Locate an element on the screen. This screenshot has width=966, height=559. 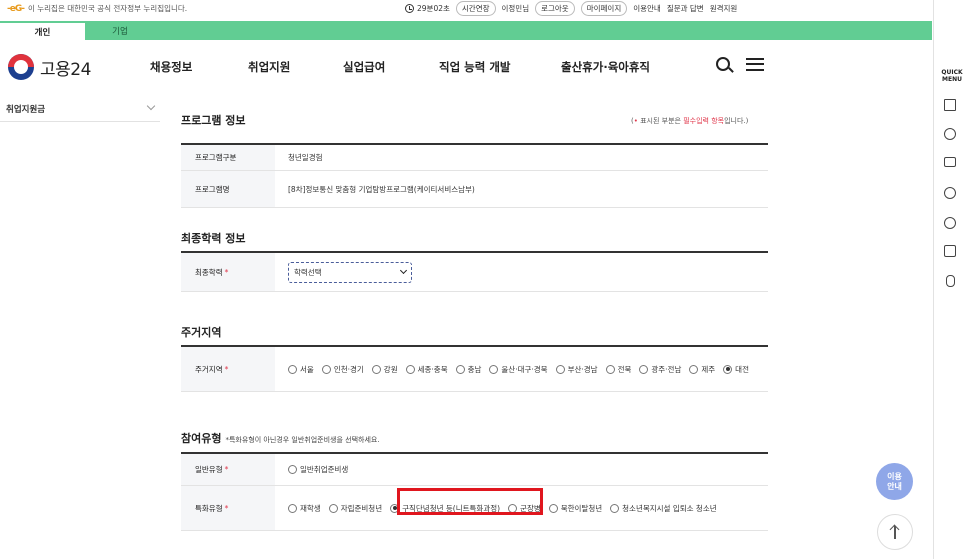
education-title: 최종학력 정보 is located at coordinates (213, 238).